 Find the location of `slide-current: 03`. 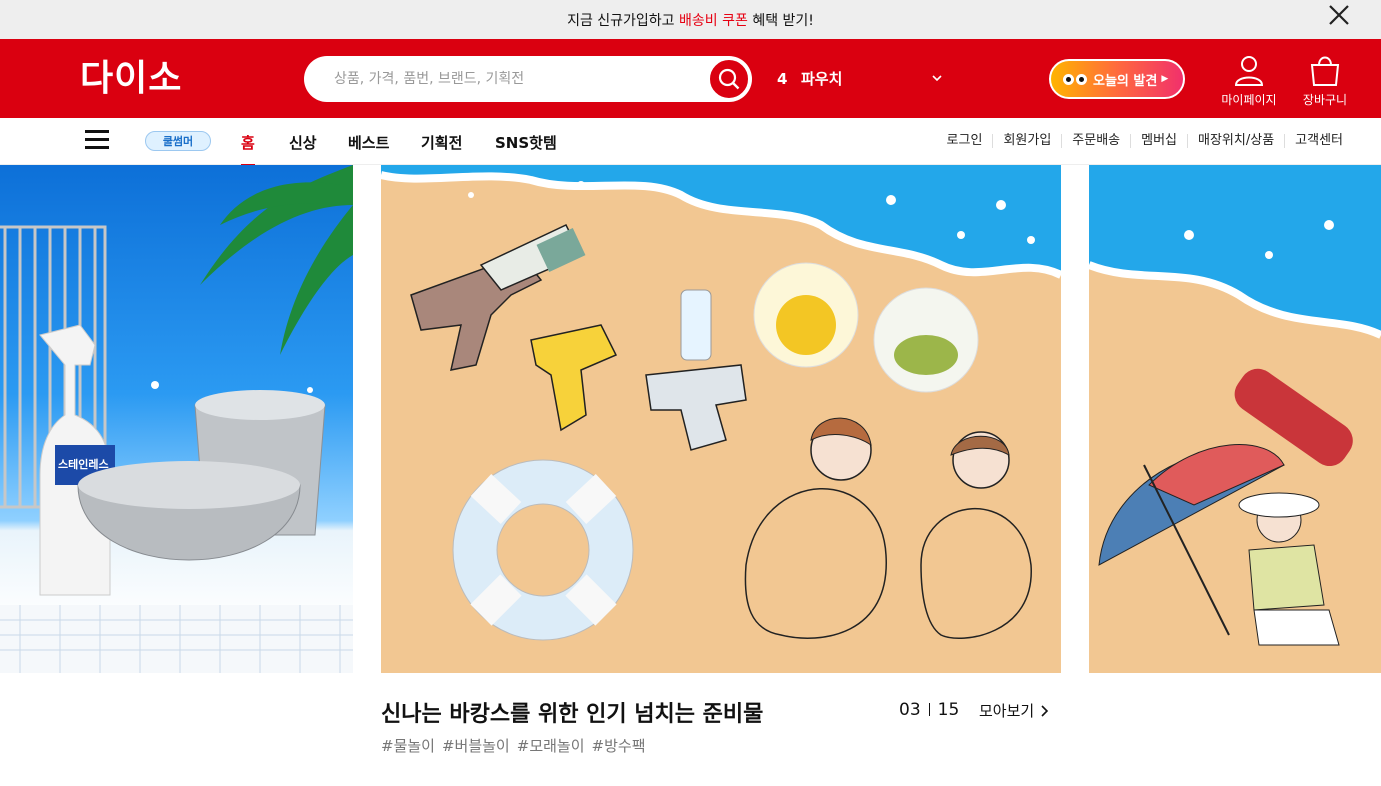

slide-current: 03 is located at coordinates (910, 710).